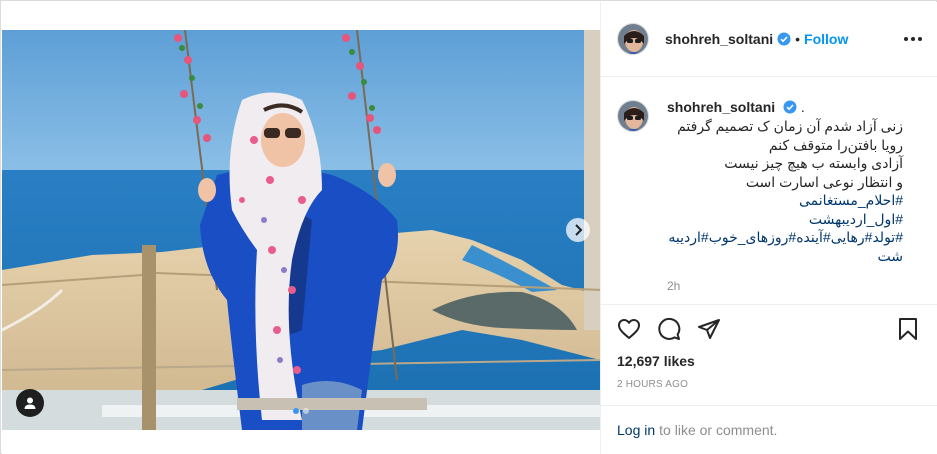 The image size is (937, 454). I want to click on follow-button: Follow, so click(826, 39).